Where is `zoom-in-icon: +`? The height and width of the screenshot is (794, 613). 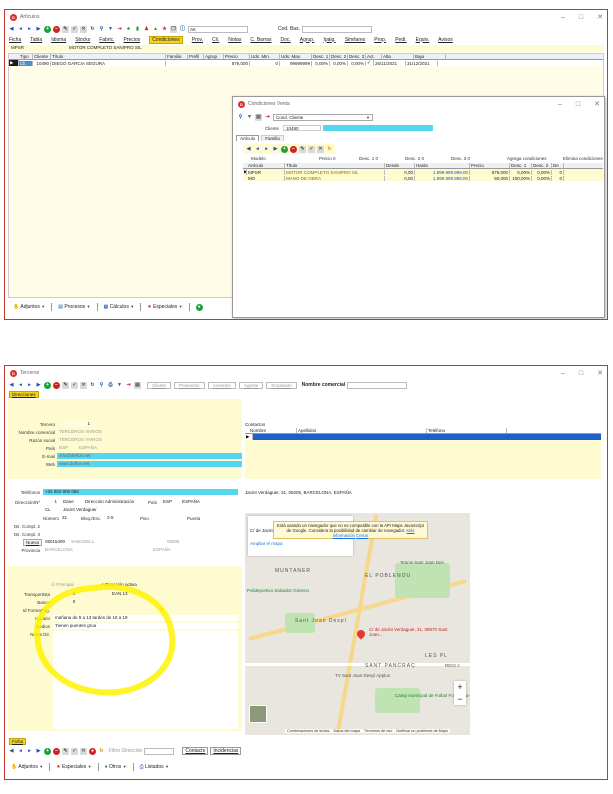 zoom-in-icon: + is located at coordinates (460, 687).